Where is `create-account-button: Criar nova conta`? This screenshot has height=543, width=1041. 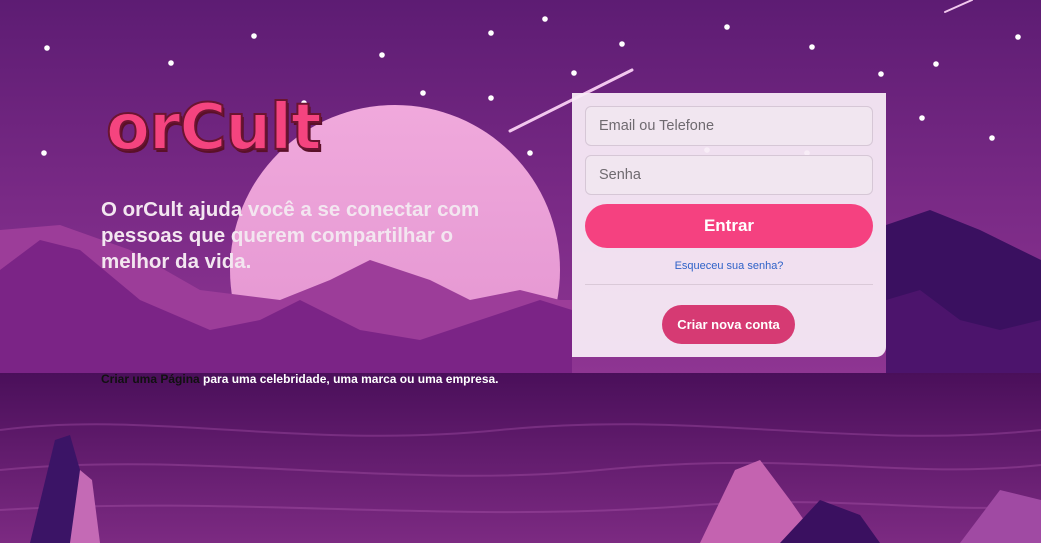 create-account-button: Criar nova conta is located at coordinates (728, 324).